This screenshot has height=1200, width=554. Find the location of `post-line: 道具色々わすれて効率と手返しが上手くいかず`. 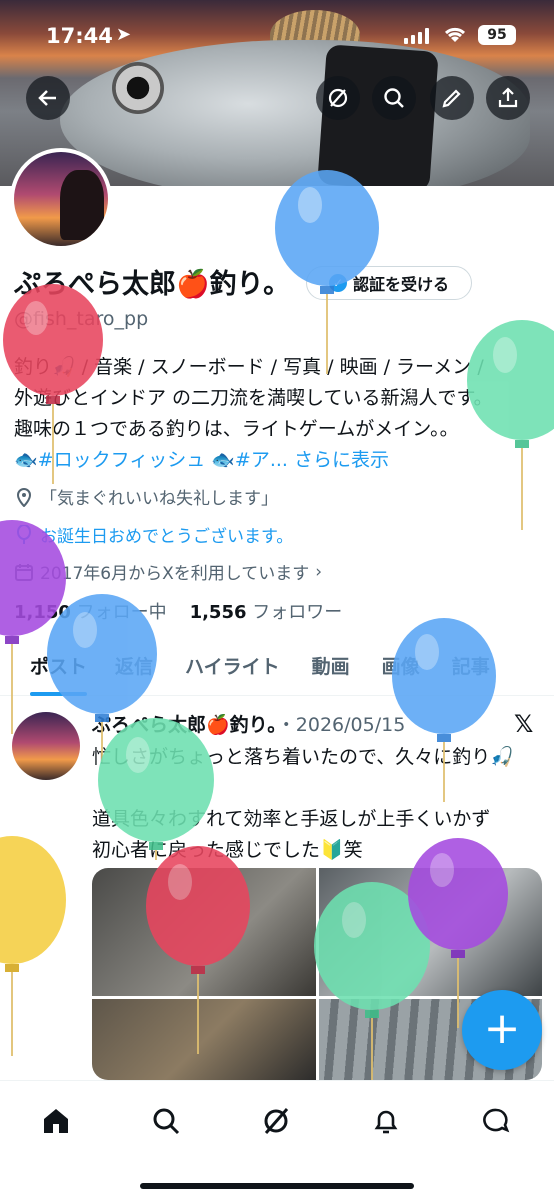

post-line: 道具色々わすれて効率と手返しが上手くいかず is located at coordinates (291, 819).